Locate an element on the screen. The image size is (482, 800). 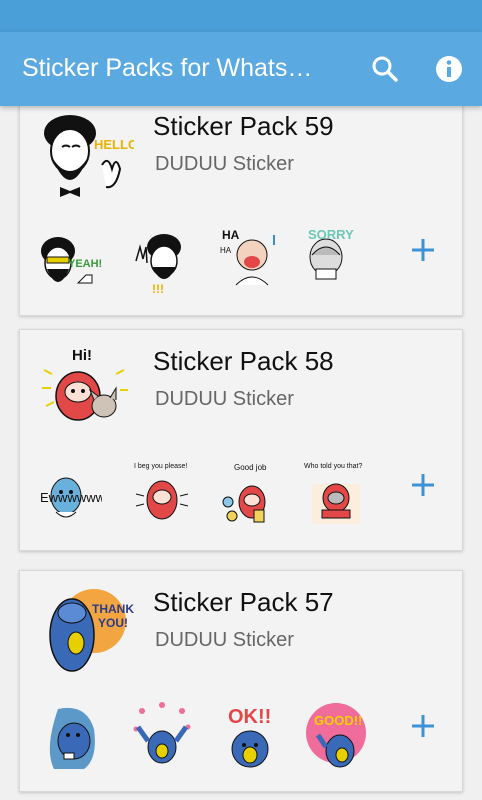
svg-text: I beg you please! is located at coordinates (160, 466).